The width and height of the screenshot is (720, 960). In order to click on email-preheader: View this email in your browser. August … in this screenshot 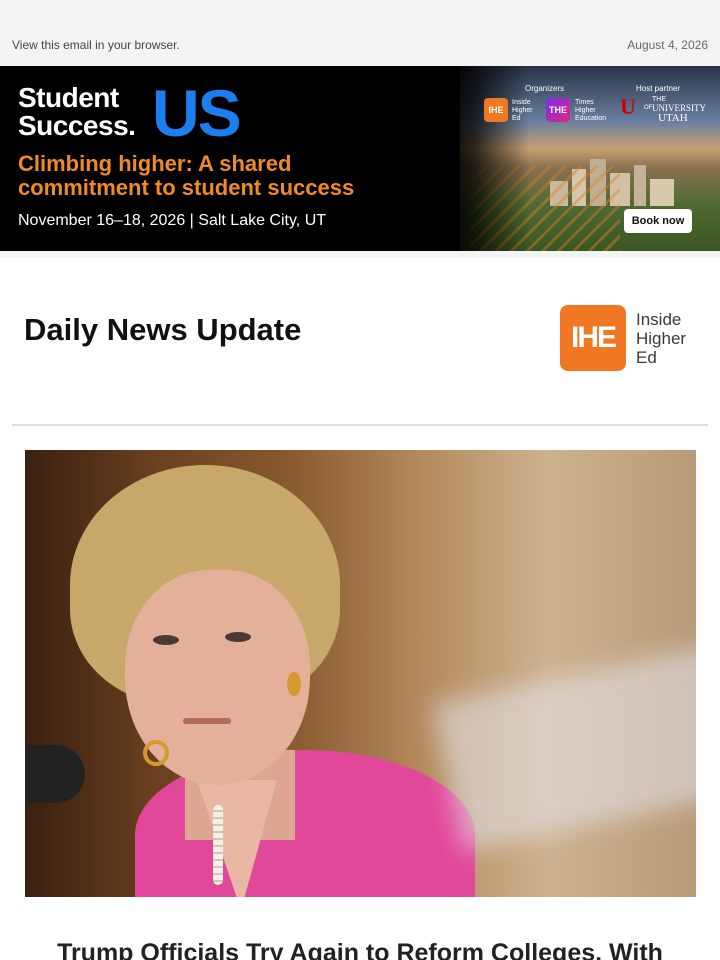, I will do `click(360, 33)`.